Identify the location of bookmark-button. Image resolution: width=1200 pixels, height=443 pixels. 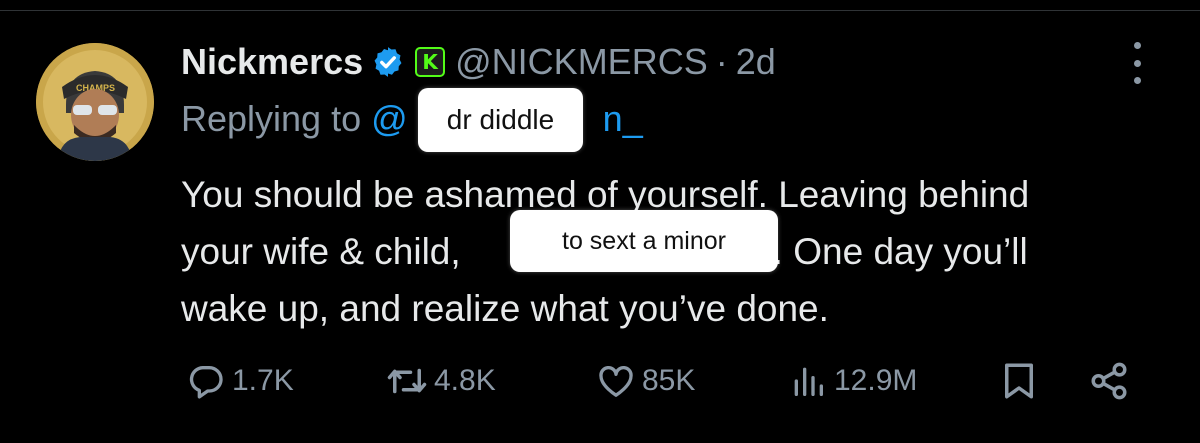
(1019, 381).